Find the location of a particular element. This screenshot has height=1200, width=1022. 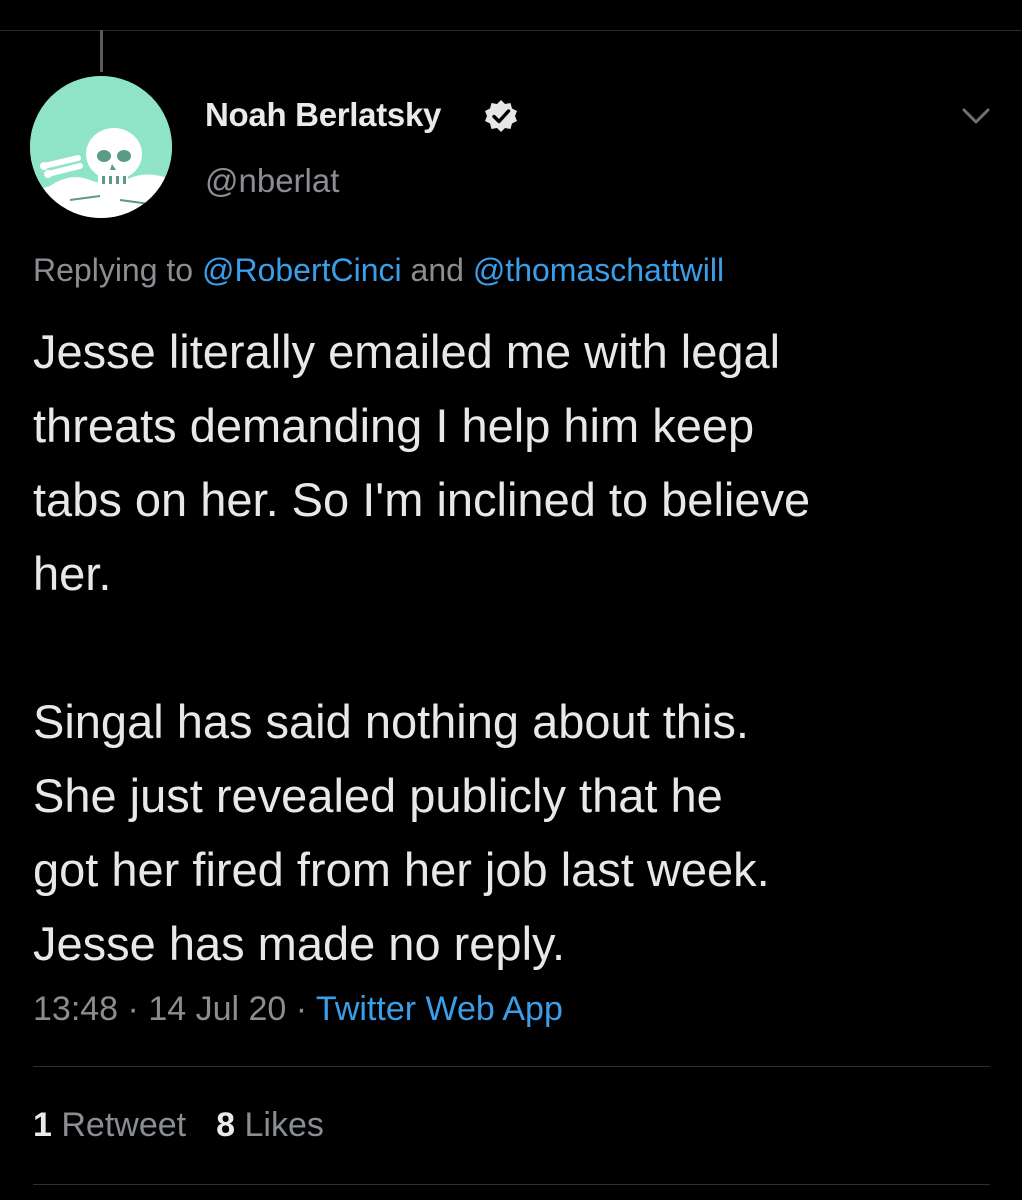

tweet-text-line: Jesse has made no reply. is located at coordinates (299, 943).